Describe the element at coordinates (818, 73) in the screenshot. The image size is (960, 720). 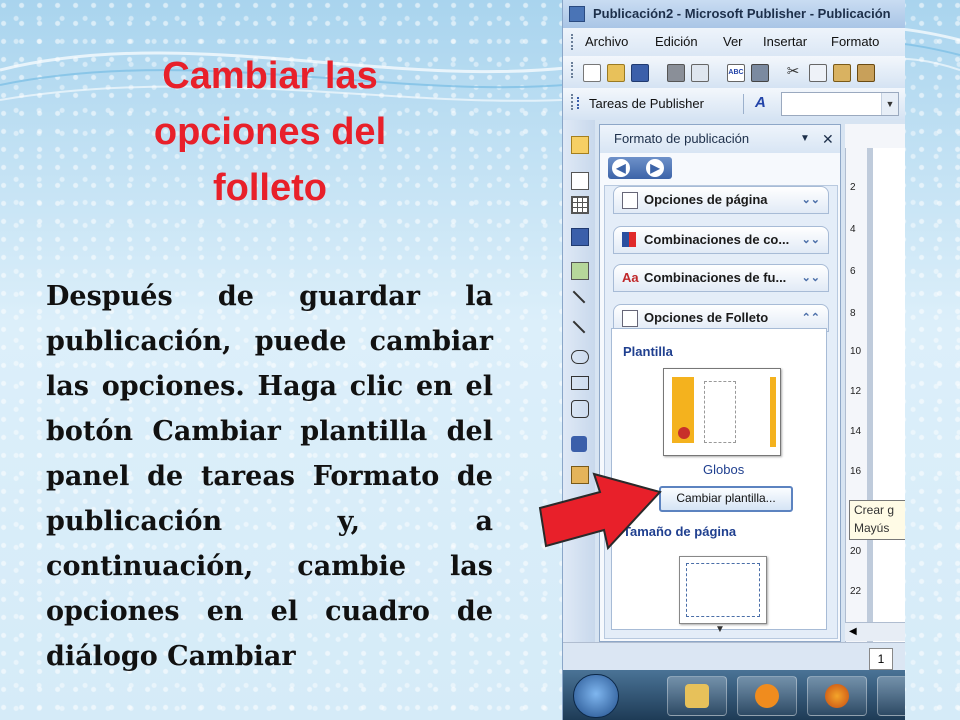
I see `copy-icon` at that location.